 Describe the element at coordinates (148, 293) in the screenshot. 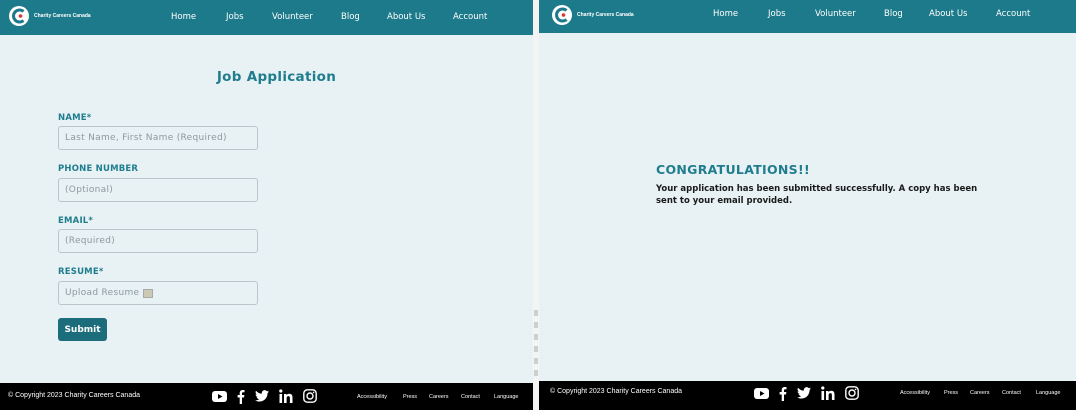

I see `upload-icon` at that location.